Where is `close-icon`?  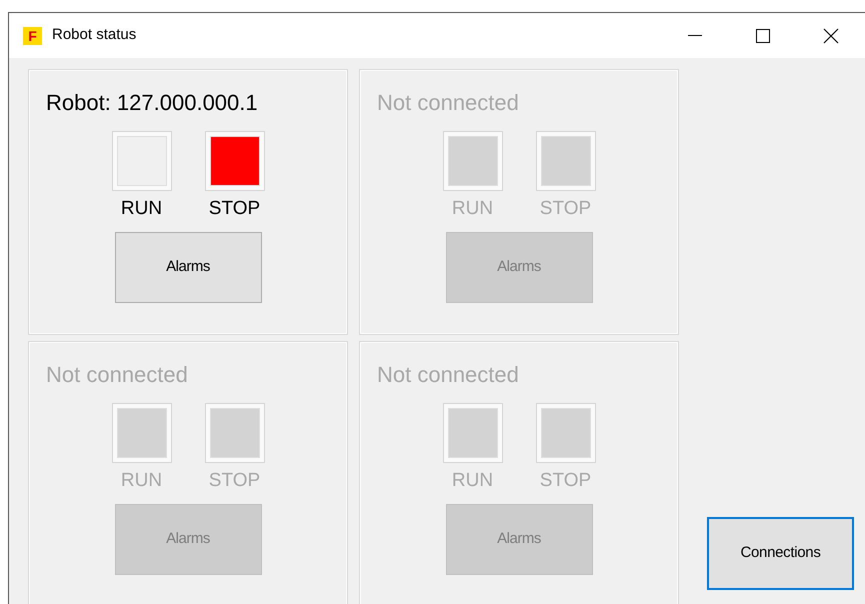 close-icon is located at coordinates (831, 36).